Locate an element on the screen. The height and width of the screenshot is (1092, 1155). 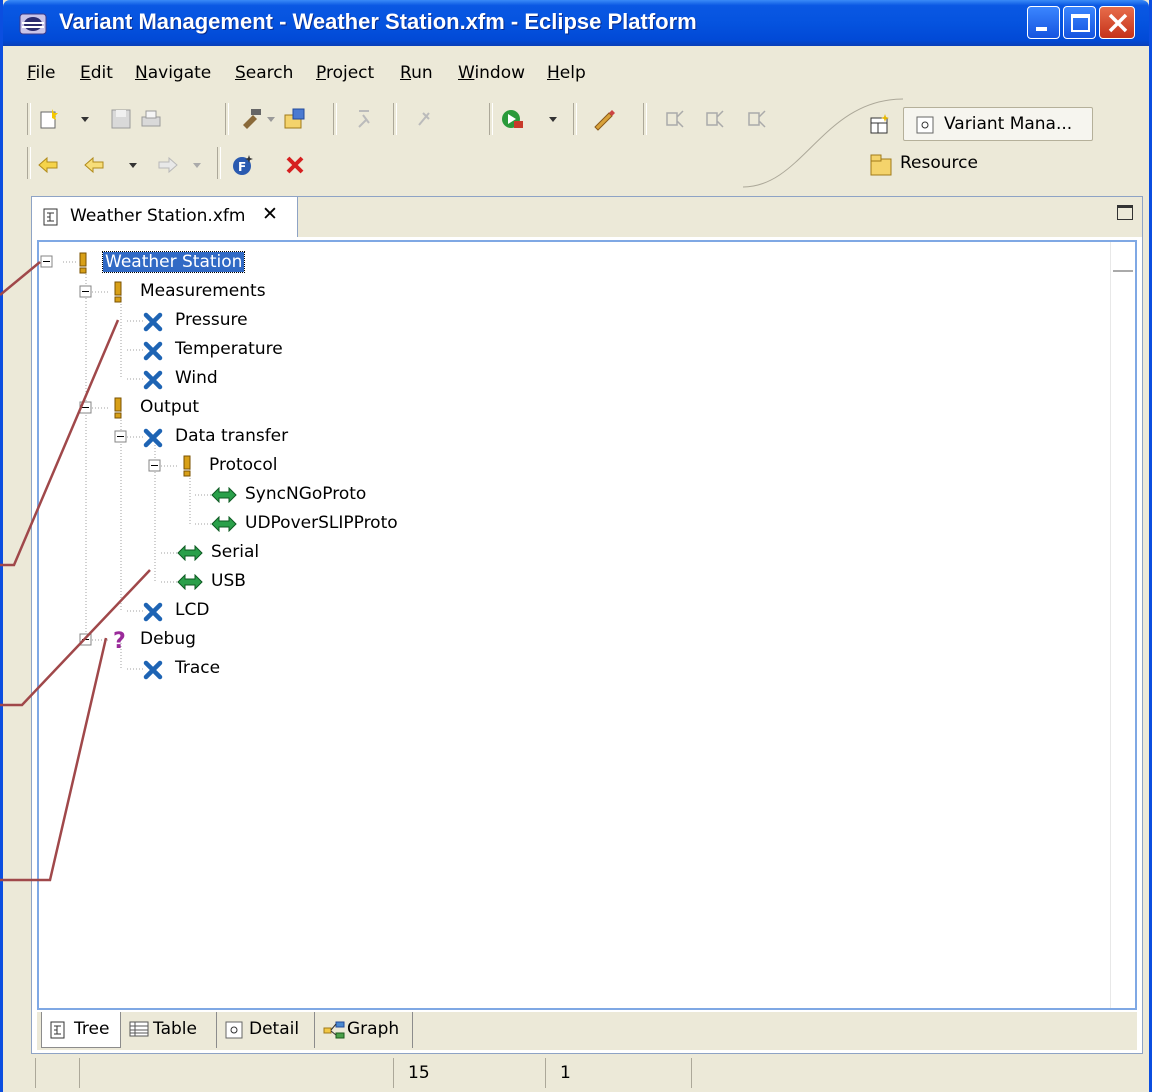
tab-label: Graph is located at coordinates (373, 1029).